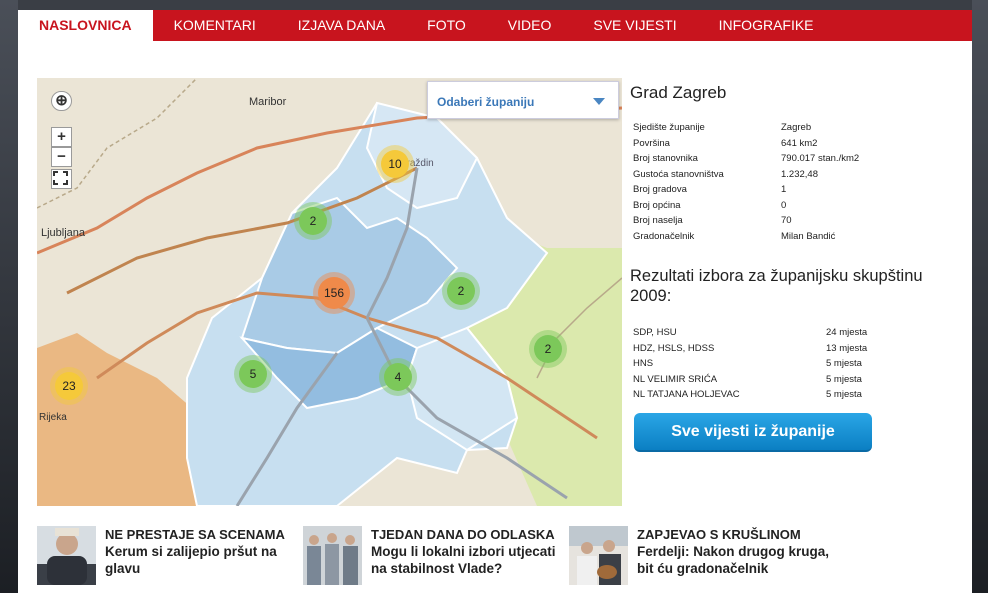  Describe the element at coordinates (658, 220) in the screenshot. I see `fact-label: Broj naselja` at that location.